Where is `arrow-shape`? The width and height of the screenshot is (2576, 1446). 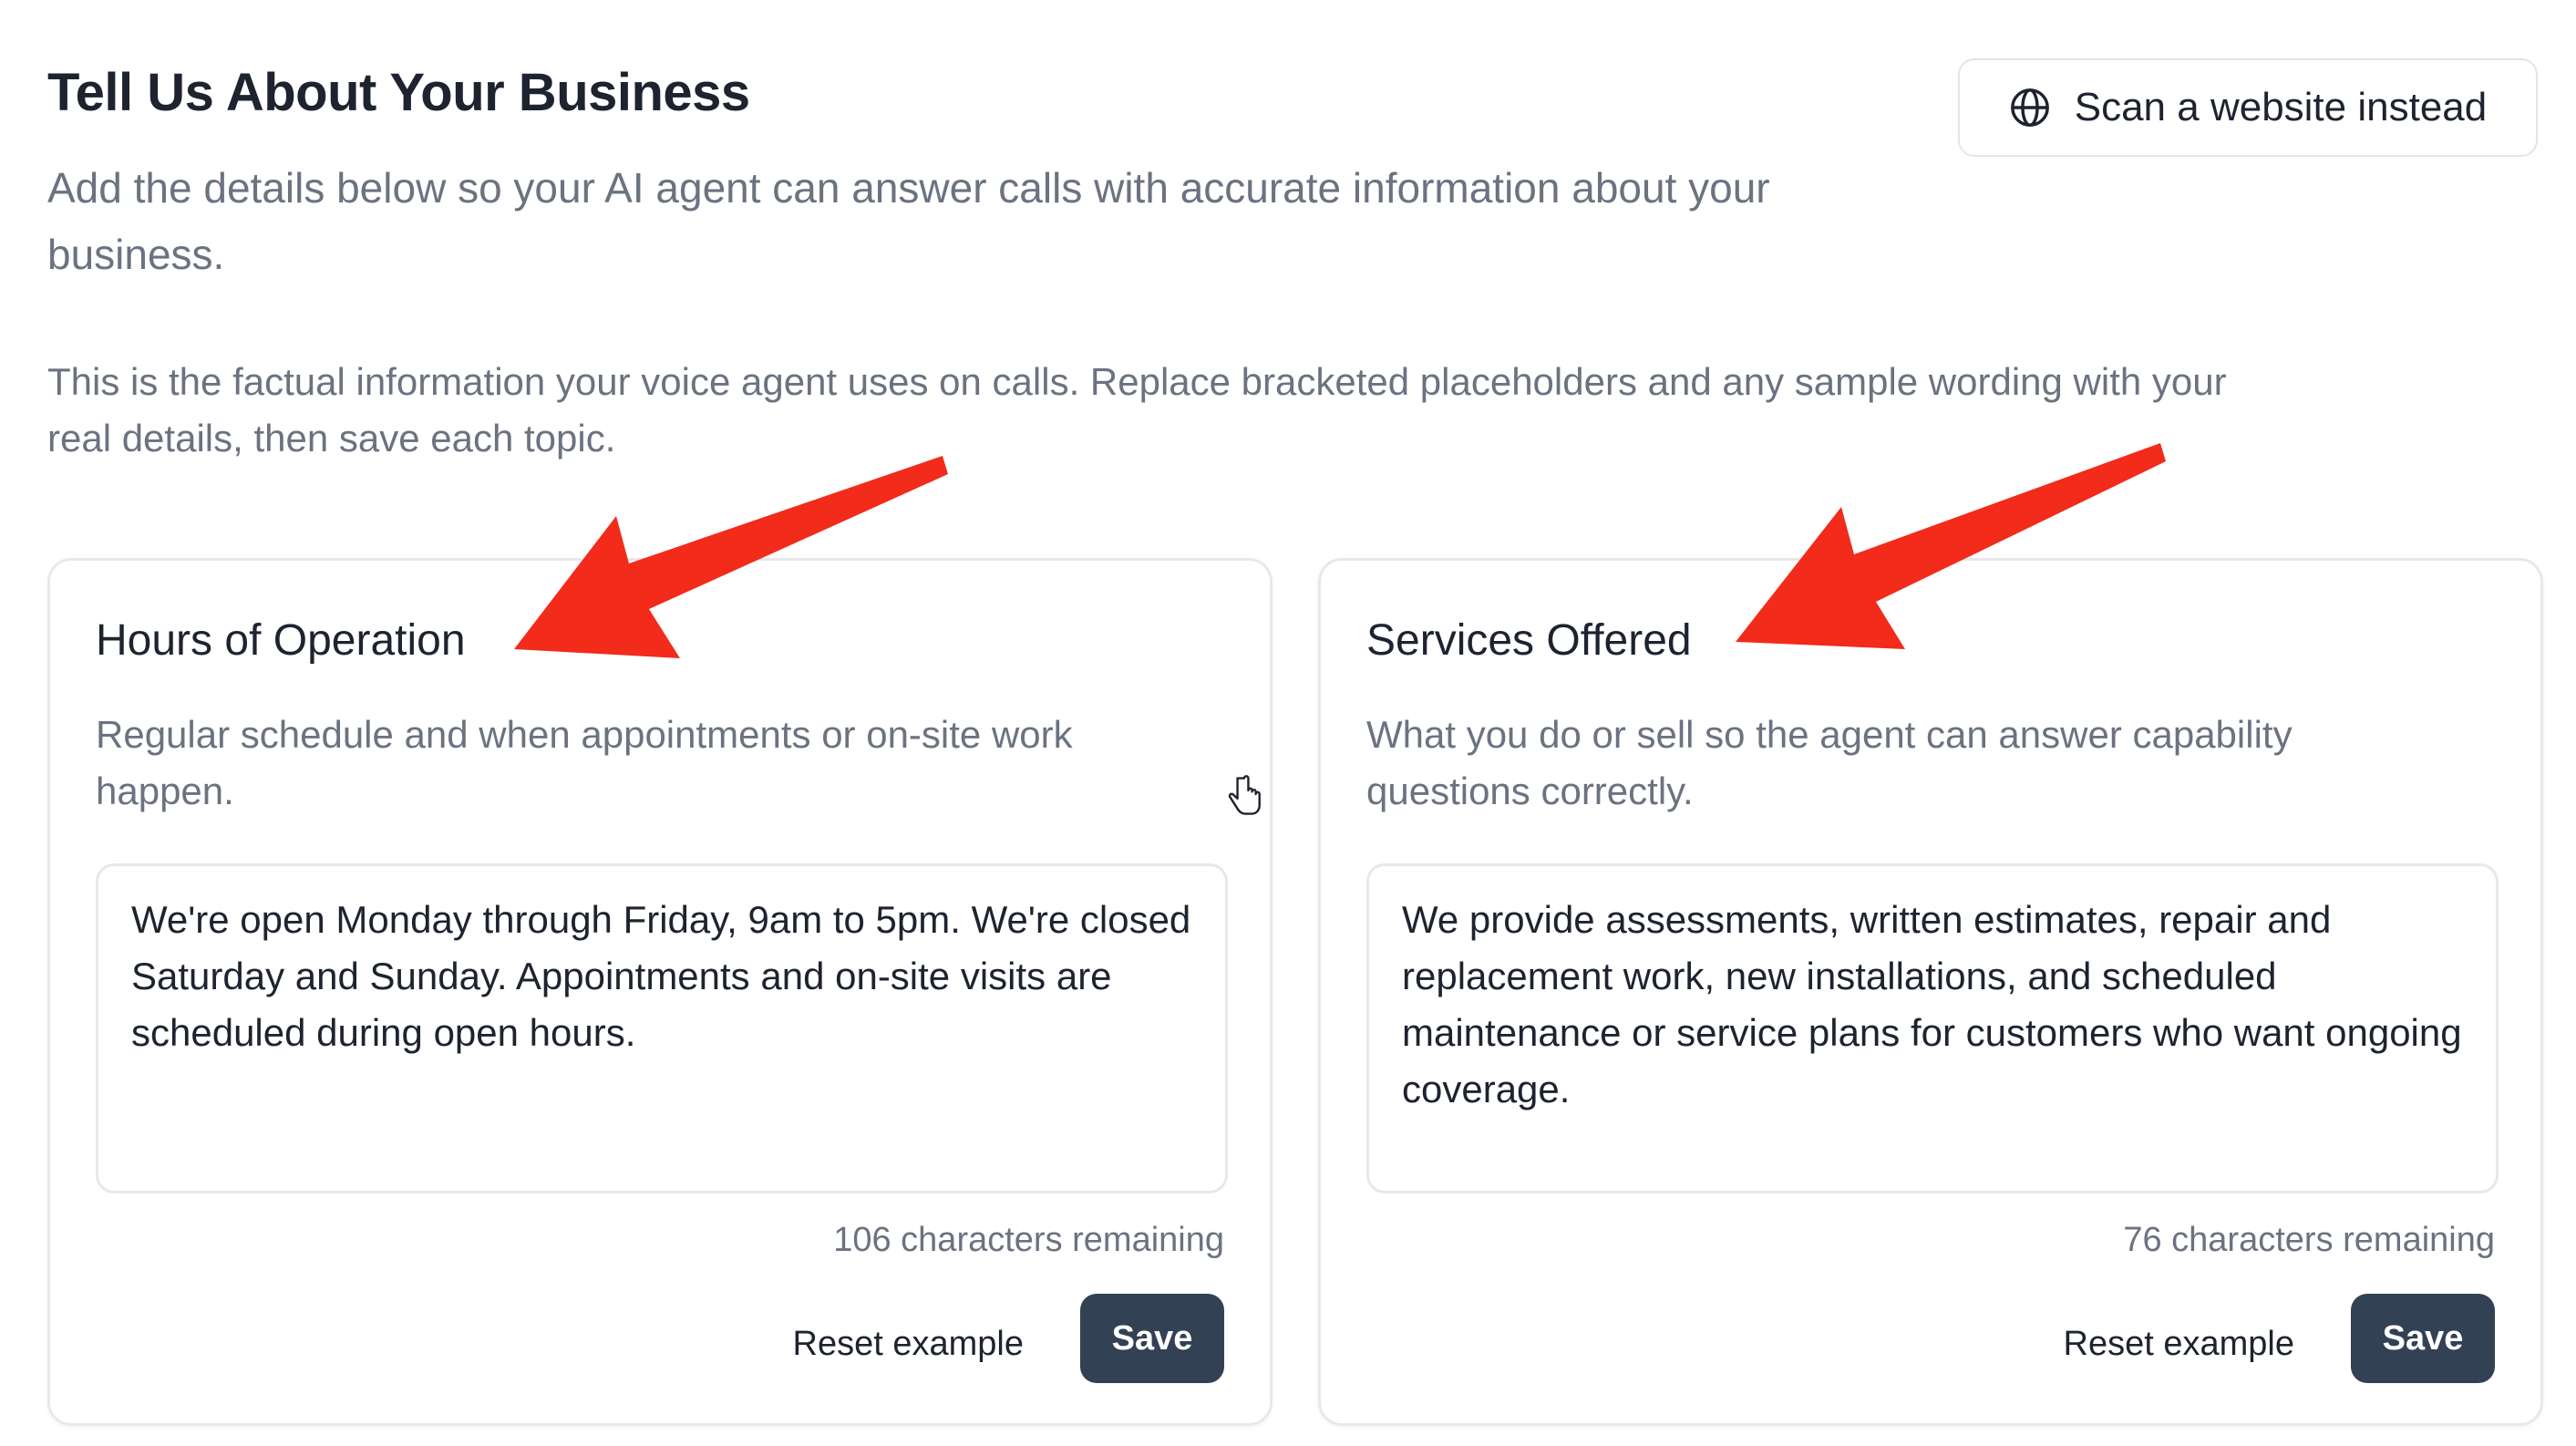
arrow-shape is located at coordinates (1951, 546).